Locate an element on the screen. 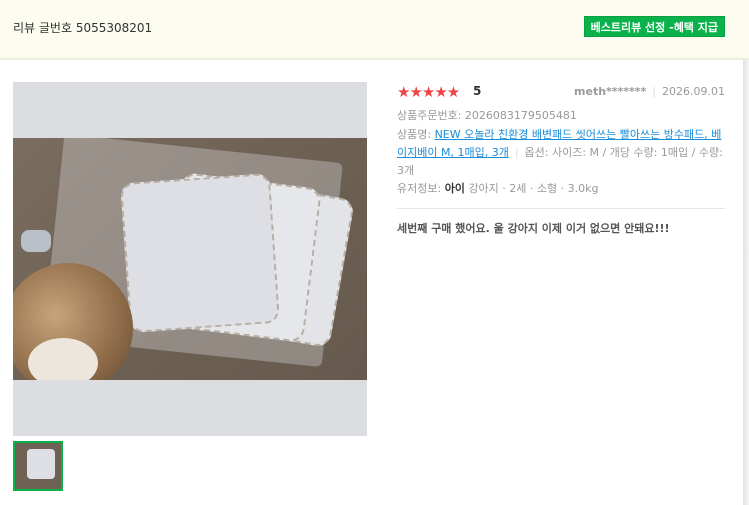 This screenshot has width=749, height=505. order-number: 상품주문번호: 2026083179505481 is located at coordinates (487, 115).